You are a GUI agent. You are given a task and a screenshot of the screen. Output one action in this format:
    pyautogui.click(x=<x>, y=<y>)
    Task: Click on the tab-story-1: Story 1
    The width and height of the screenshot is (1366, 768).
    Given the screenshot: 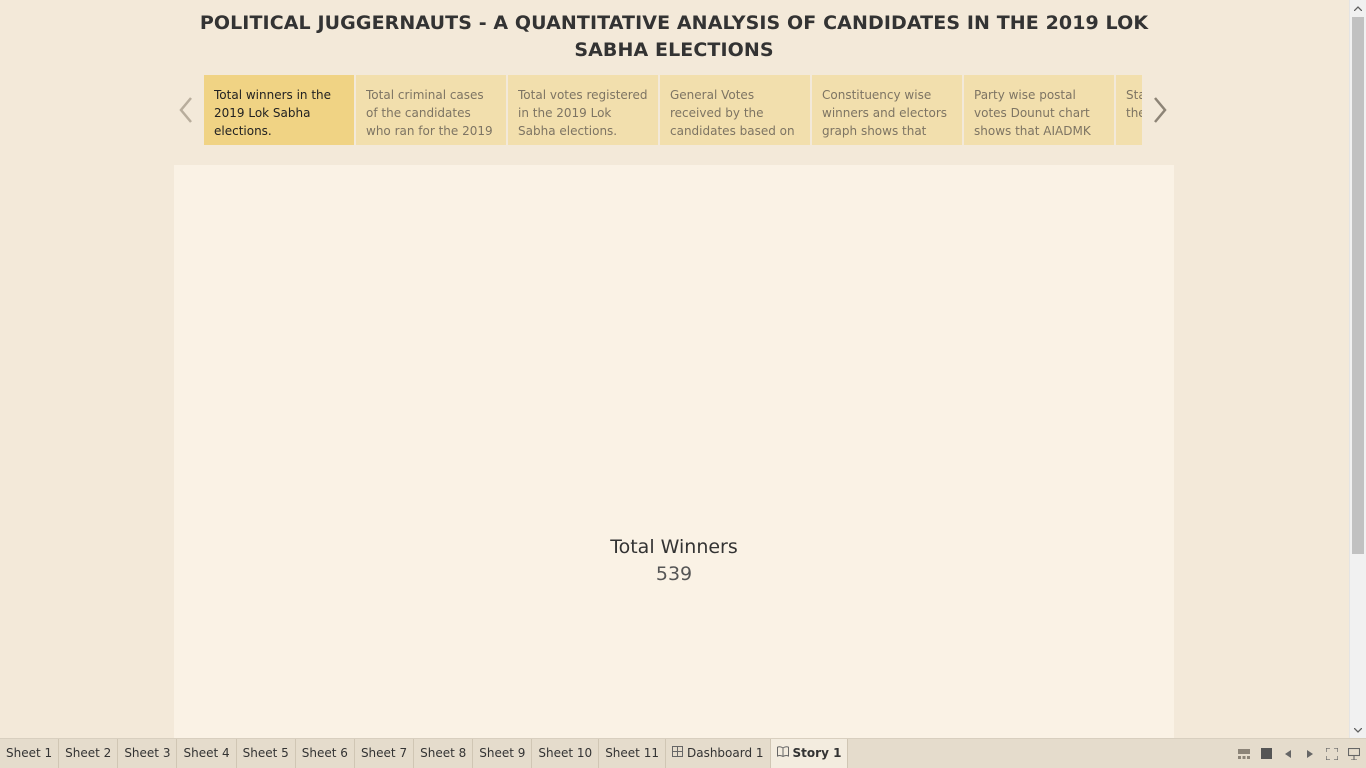 What is the action you would take?
    pyautogui.click(x=809, y=753)
    